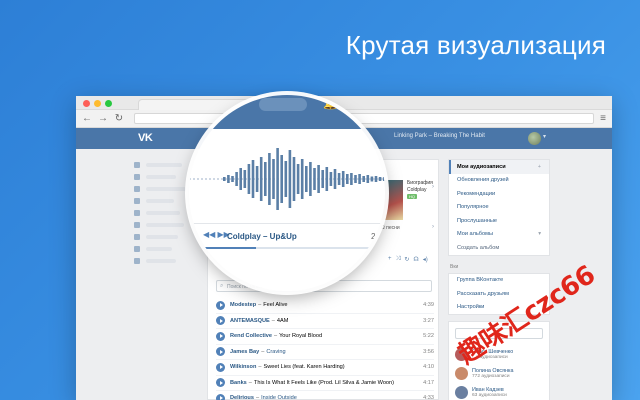 The image size is (640, 400). Describe the element at coordinates (251, 336) in the screenshot. I see `track-artist: Rend Collective` at that location.